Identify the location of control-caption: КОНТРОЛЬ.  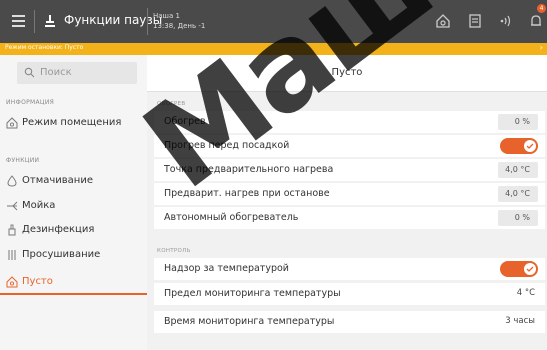
(174, 251).